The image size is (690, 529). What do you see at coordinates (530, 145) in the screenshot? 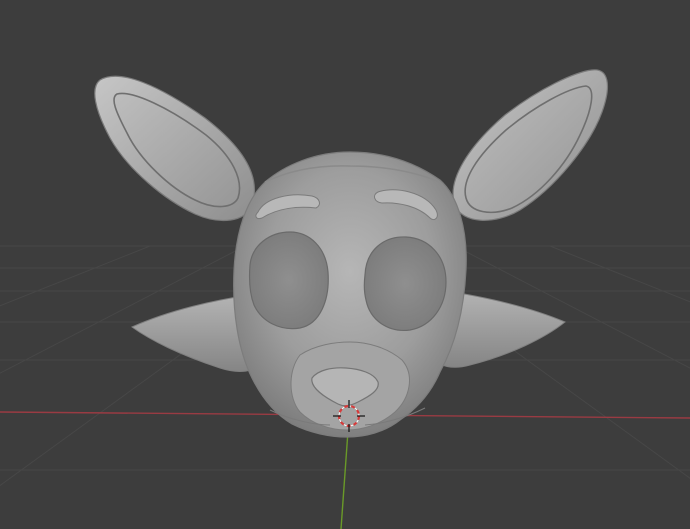
I see `right-ear` at bounding box center [530, 145].